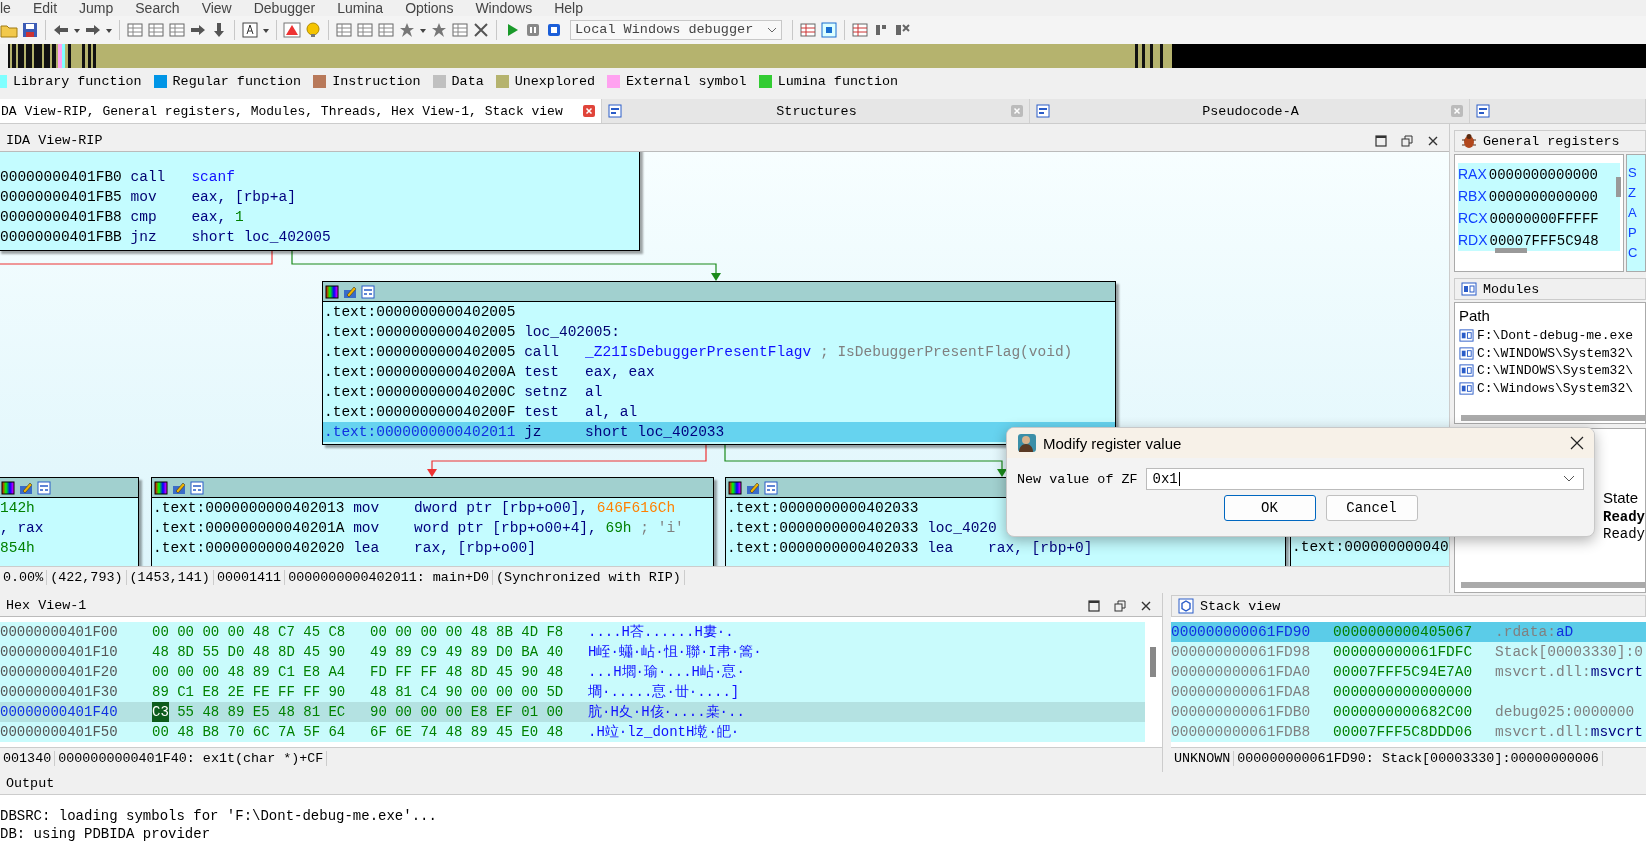 The width and height of the screenshot is (1646, 843). What do you see at coordinates (157, 8) in the screenshot?
I see `menu-item: Search` at bounding box center [157, 8].